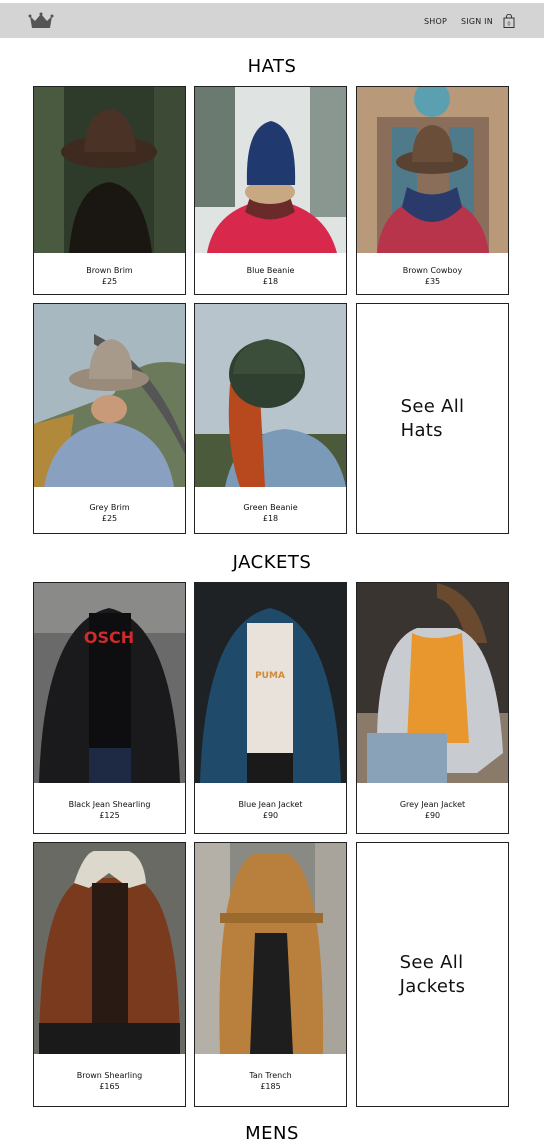 This screenshot has width=544, height=1144. What do you see at coordinates (270, 507) in the screenshot?
I see `product-name: Green Beanie` at bounding box center [270, 507].